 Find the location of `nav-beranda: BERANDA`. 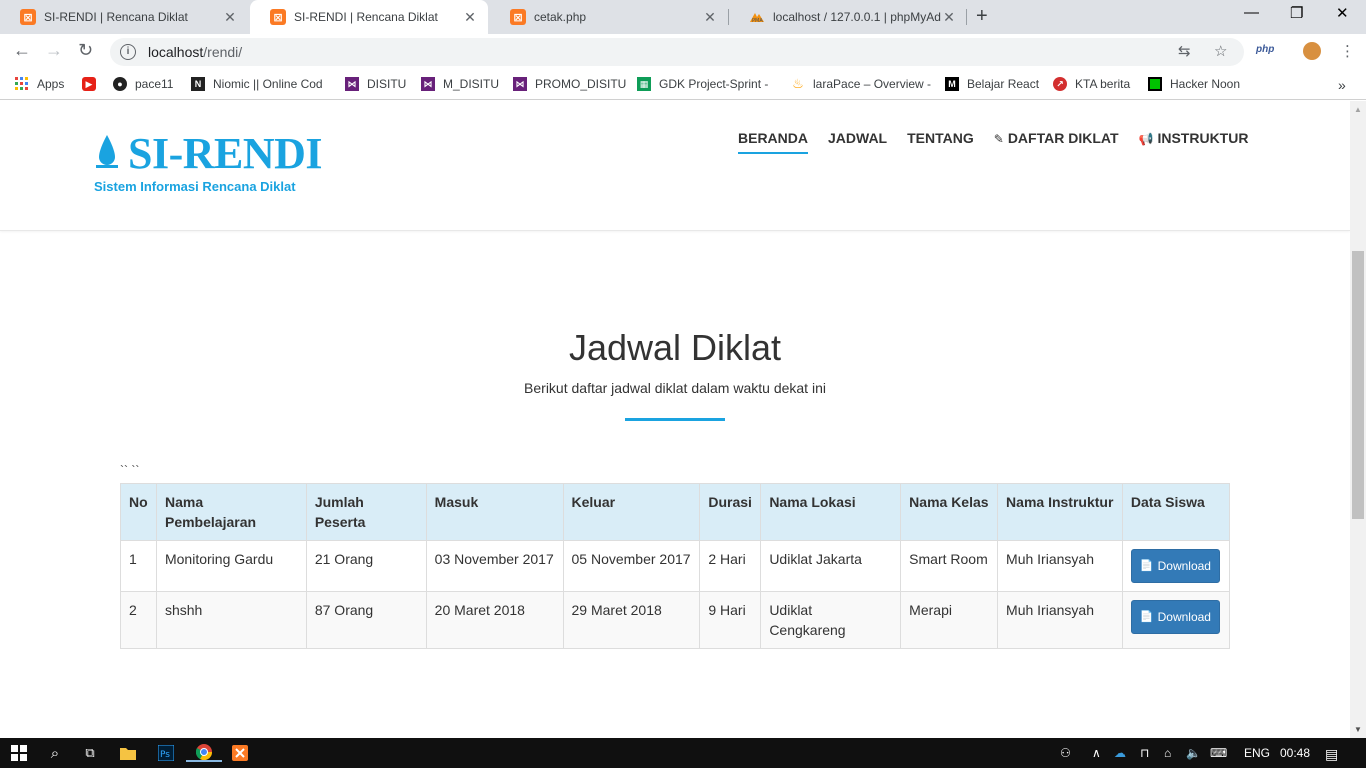

nav-beranda: BERANDA is located at coordinates (773, 142).